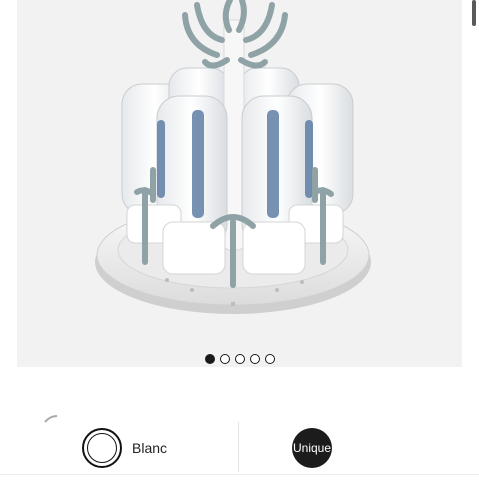 This screenshot has width=479, height=480. I want to click on white-swatch-fill, so click(102, 448).